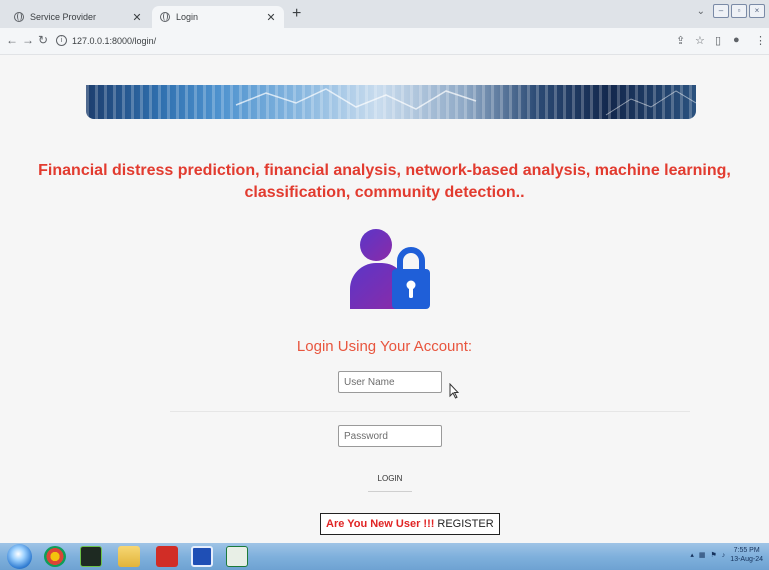 This screenshot has height=570, width=769. I want to click on clock: 7:55 PM 13-Aug-24, so click(746, 555).